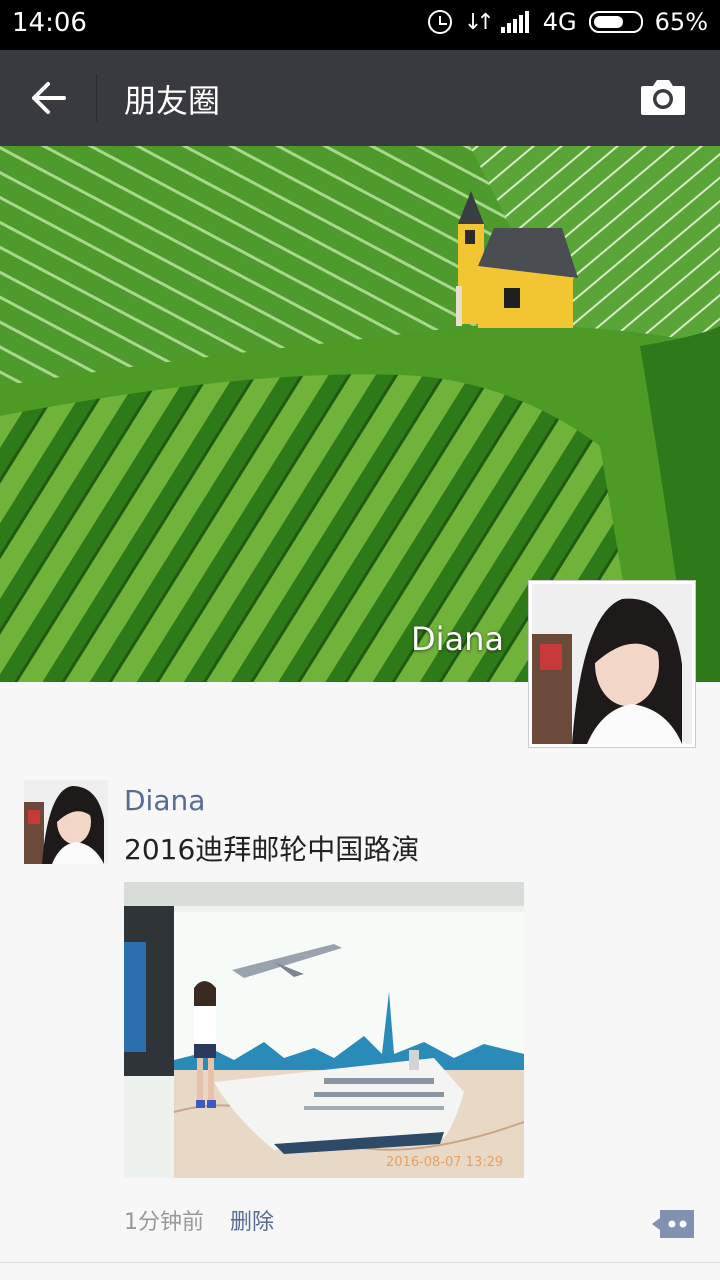  Describe the element at coordinates (681, 22) in the screenshot. I see `battery-percent: 65%` at that location.